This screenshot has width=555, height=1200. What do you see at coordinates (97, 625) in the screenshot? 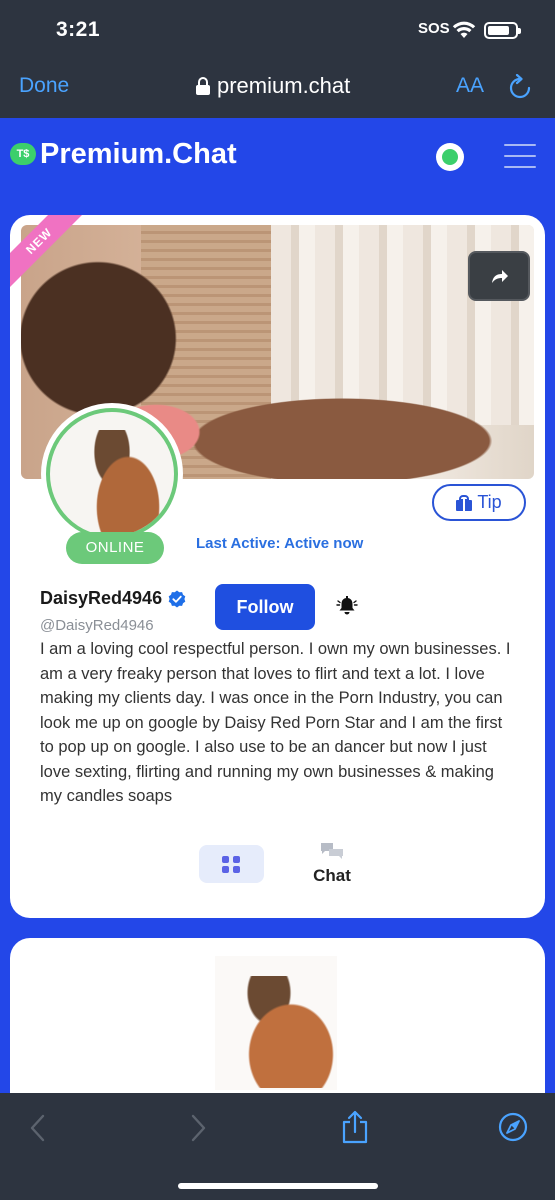
I see `handle: @DaisyRed4946` at bounding box center [97, 625].